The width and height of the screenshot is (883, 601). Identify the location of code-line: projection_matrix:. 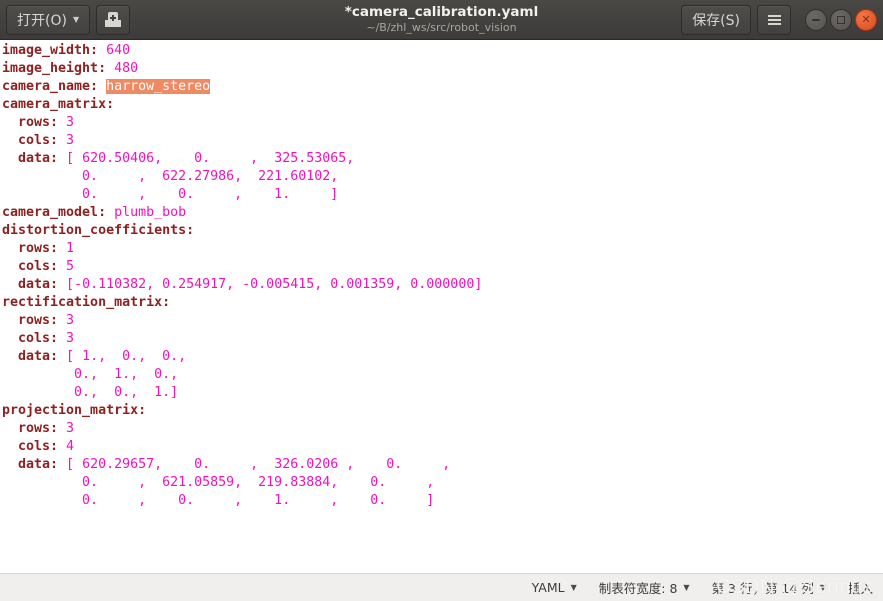
(442, 411).